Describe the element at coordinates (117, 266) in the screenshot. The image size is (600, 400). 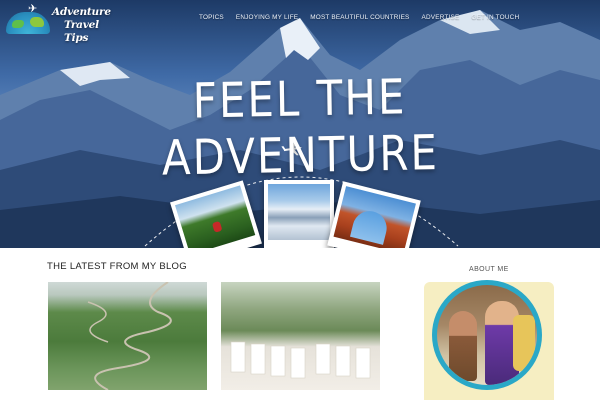
I see `latest-blog-heading: THE LATEST FROM MY BLOG` at that location.